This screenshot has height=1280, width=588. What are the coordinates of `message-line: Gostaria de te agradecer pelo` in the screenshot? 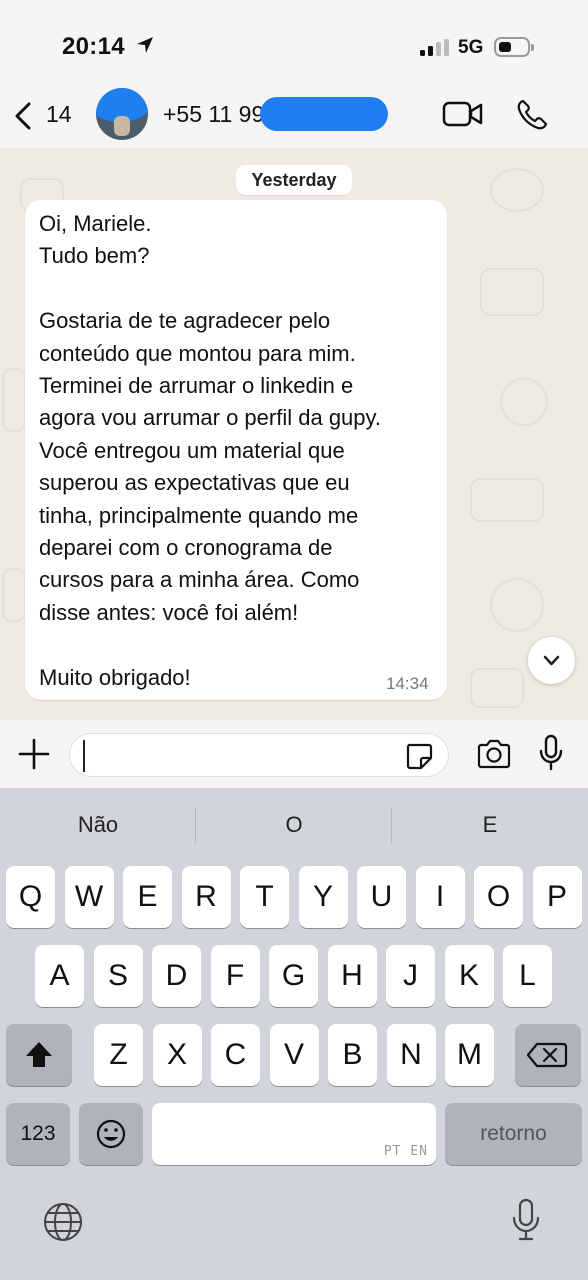 It's located at (185, 321).